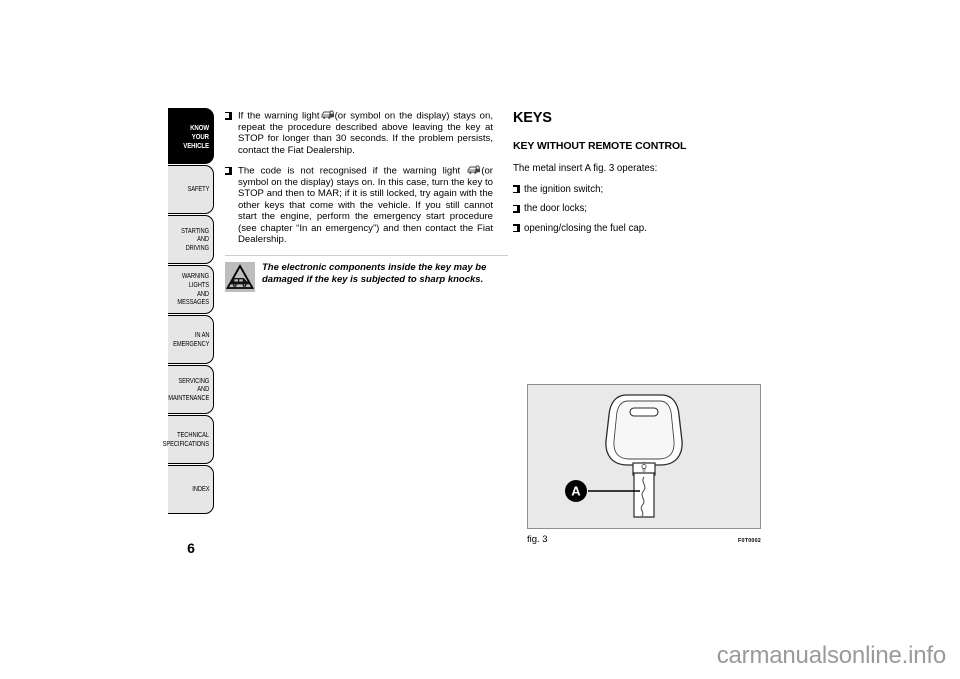 Image resolution: width=960 pixels, height=679 pixels. What do you see at coordinates (564, 189) in the screenshot?
I see `list-item-label: the ignition switch;` at bounding box center [564, 189].